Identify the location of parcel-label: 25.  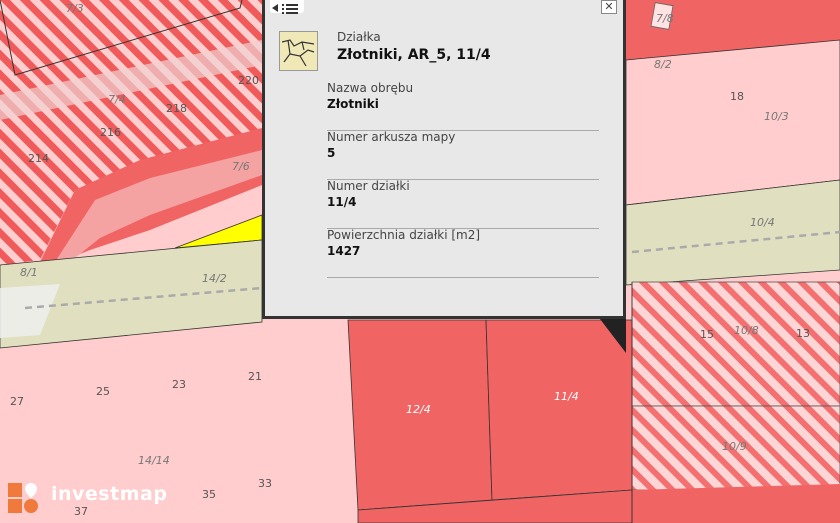
(103, 391).